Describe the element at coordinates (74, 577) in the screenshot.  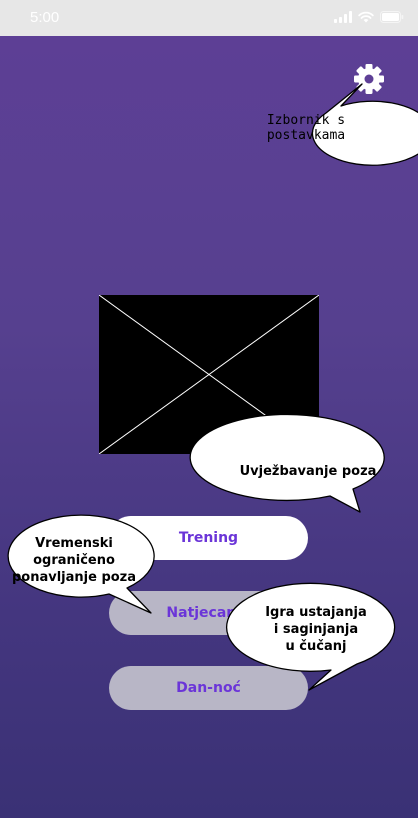
I see `timed-callout-line: ponavljanje poza` at that location.